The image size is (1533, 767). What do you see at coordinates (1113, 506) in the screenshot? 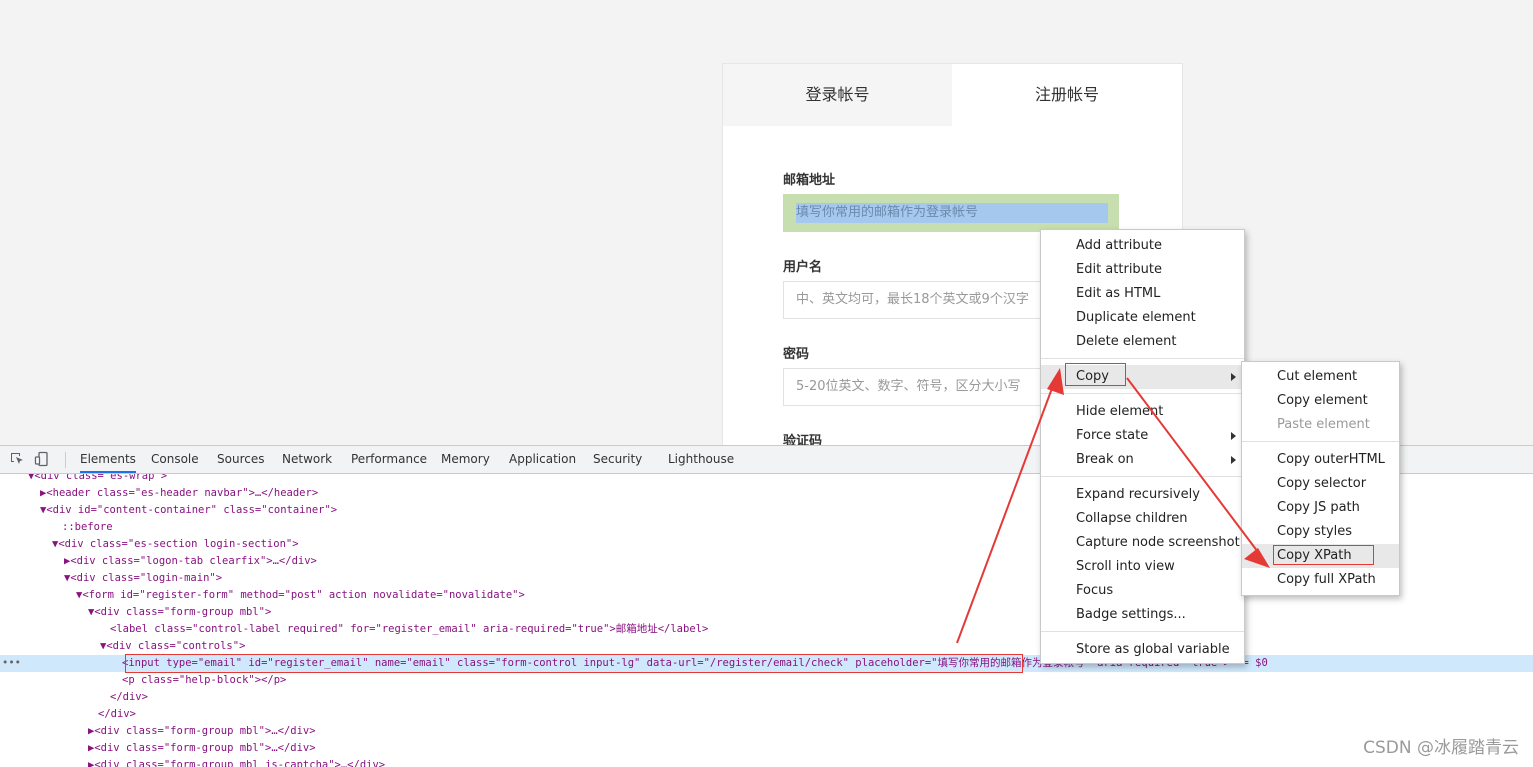
I see `annotation-arrows` at bounding box center [1113, 506].